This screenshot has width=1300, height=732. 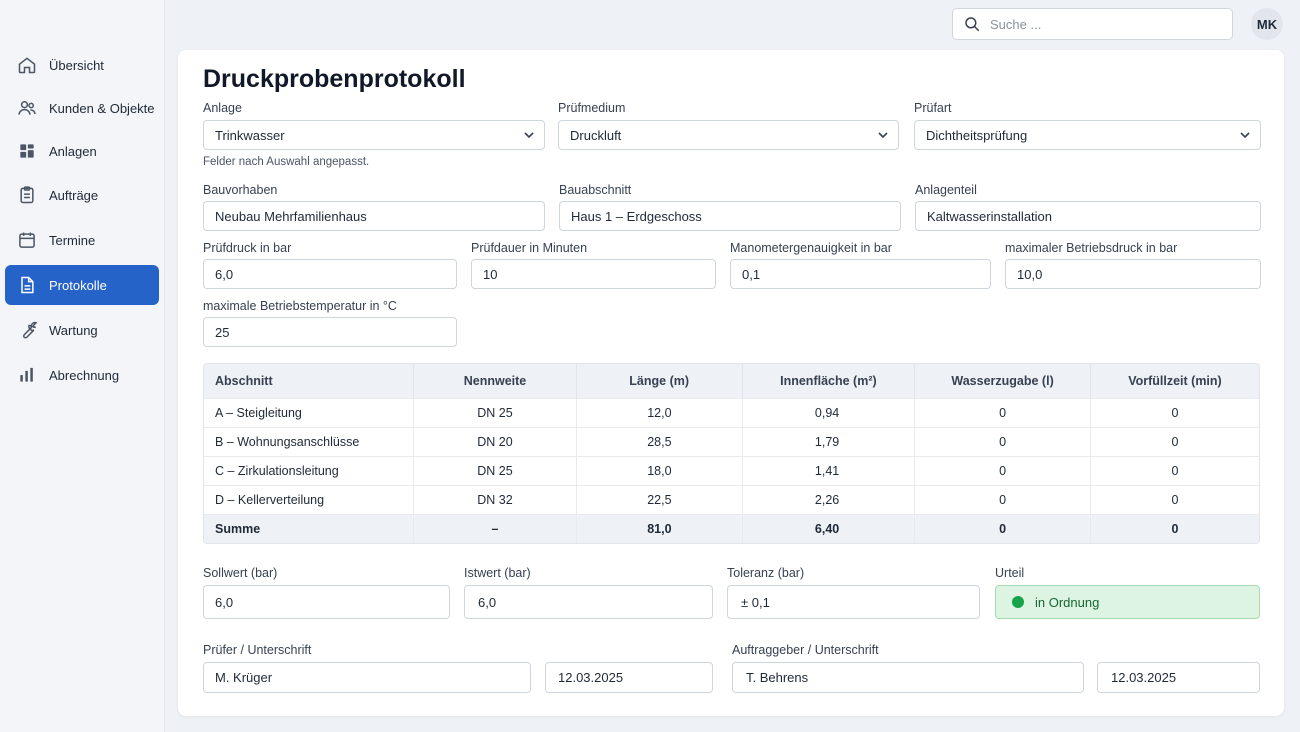 I want to click on pruefdauer-label: Prüfdauer in Minuten, so click(x=529, y=248).